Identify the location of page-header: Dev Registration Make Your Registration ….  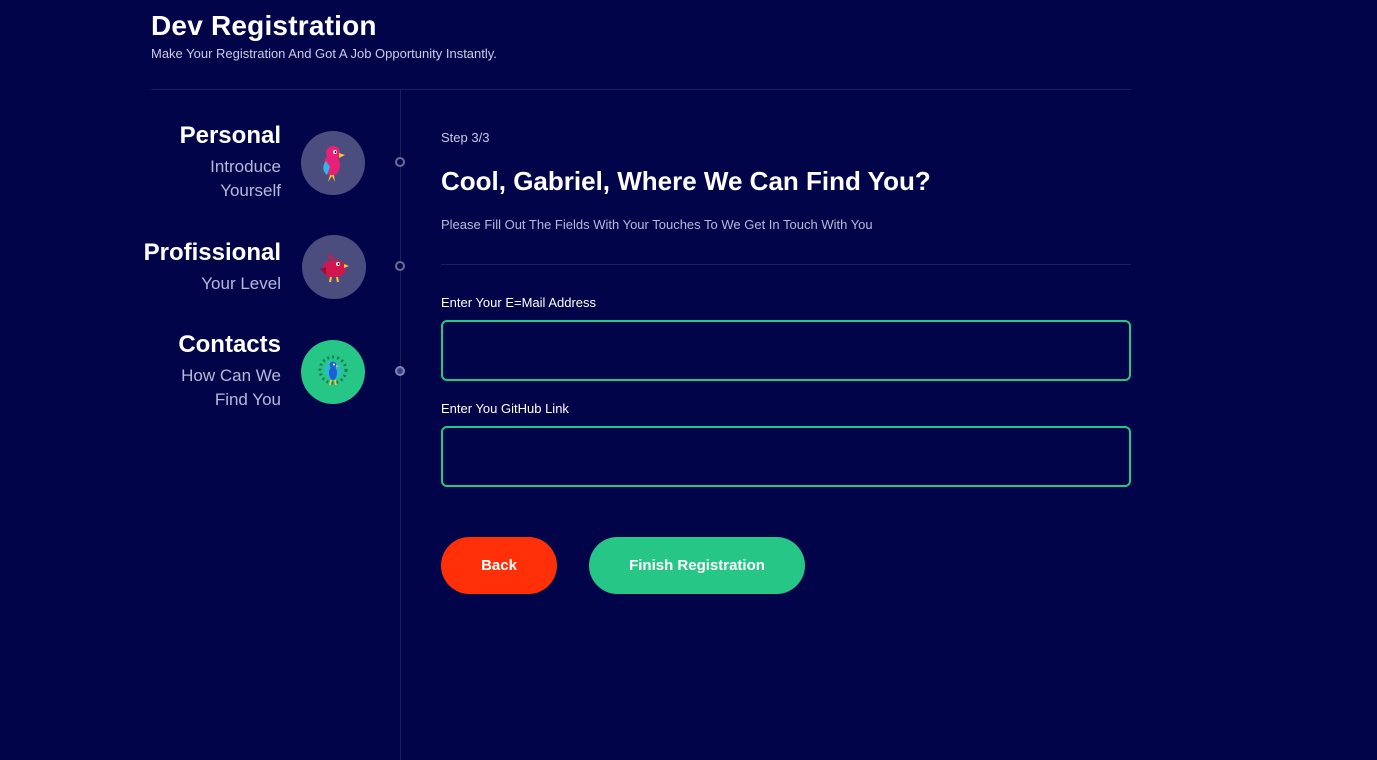
(324, 34).